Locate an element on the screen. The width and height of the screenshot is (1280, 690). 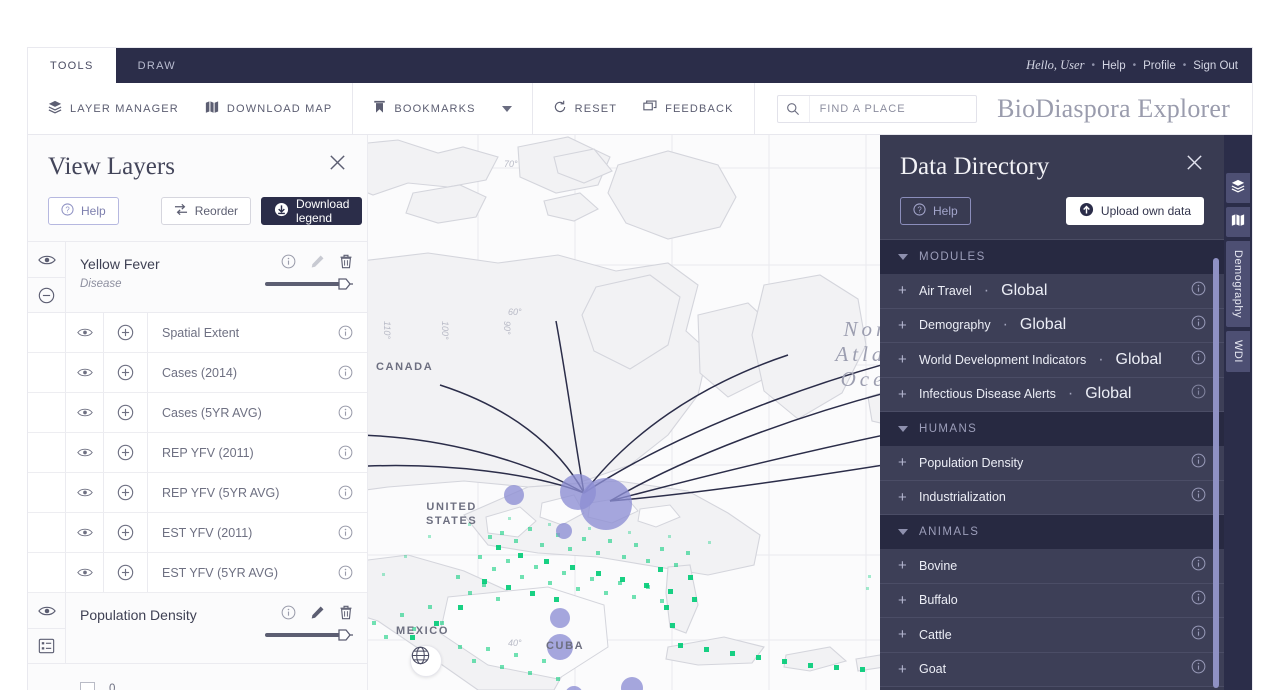
bookmarks-chevron-down-icon is located at coordinates (506, 108).